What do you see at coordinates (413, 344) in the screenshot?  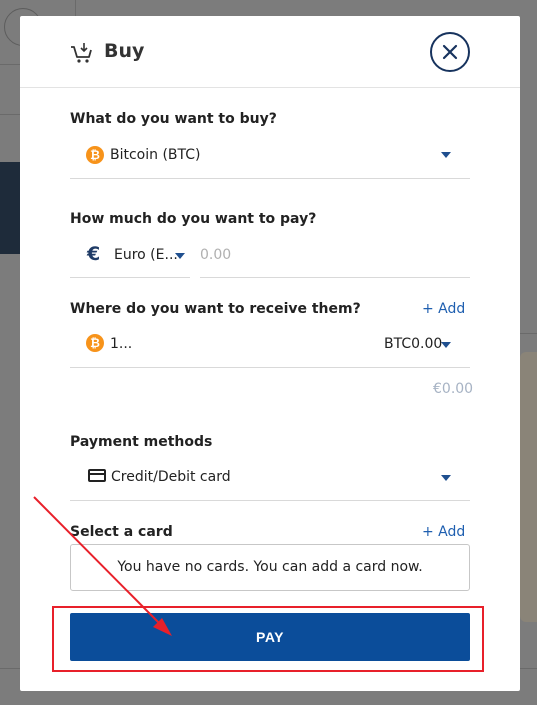 I see `wallet-balance: BTC0.00` at bounding box center [413, 344].